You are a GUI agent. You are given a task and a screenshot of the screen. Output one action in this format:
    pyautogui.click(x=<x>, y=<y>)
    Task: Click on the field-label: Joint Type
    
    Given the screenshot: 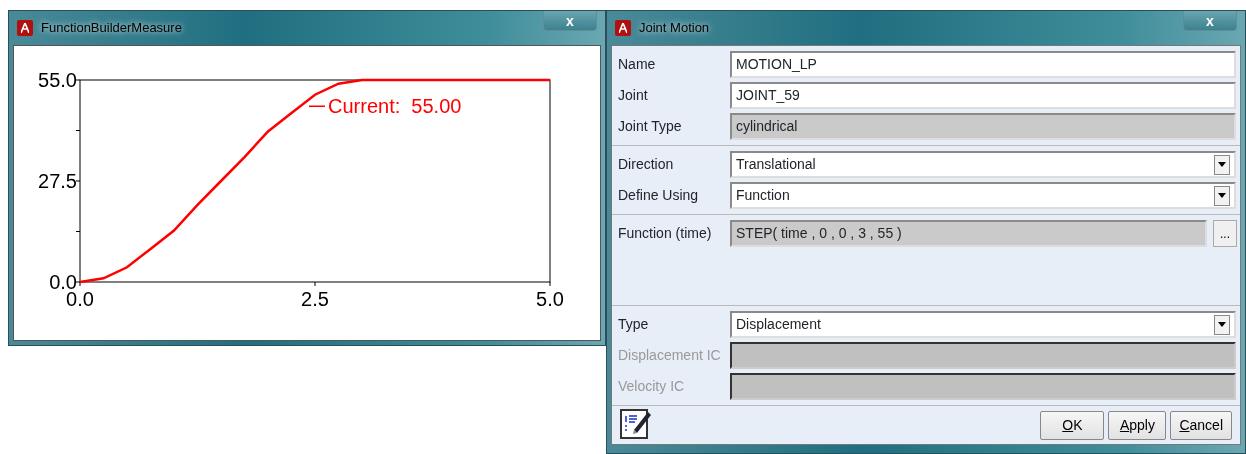 What is the action you would take?
    pyautogui.click(x=650, y=126)
    